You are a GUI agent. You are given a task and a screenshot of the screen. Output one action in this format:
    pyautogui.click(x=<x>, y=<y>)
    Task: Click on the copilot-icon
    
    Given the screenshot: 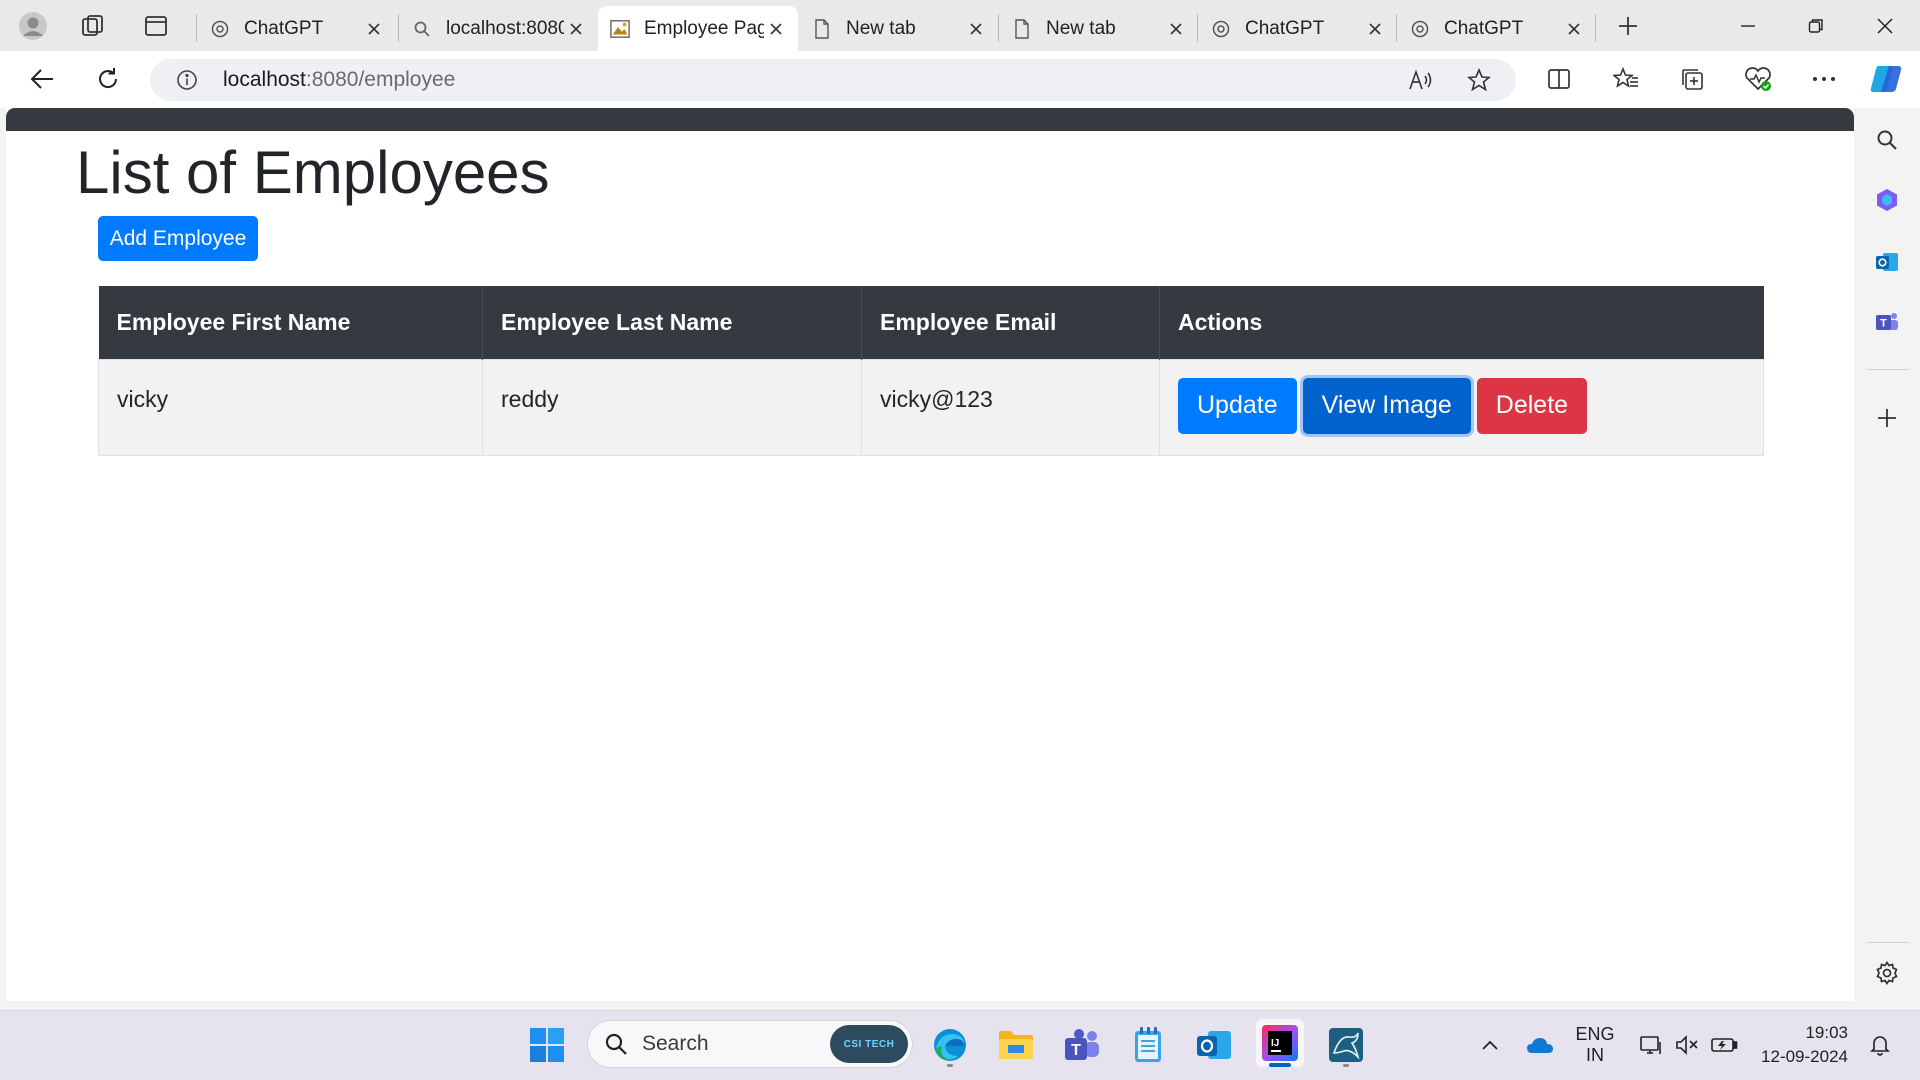 What is the action you would take?
    pyautogui.click(x=1886, y=79)
    